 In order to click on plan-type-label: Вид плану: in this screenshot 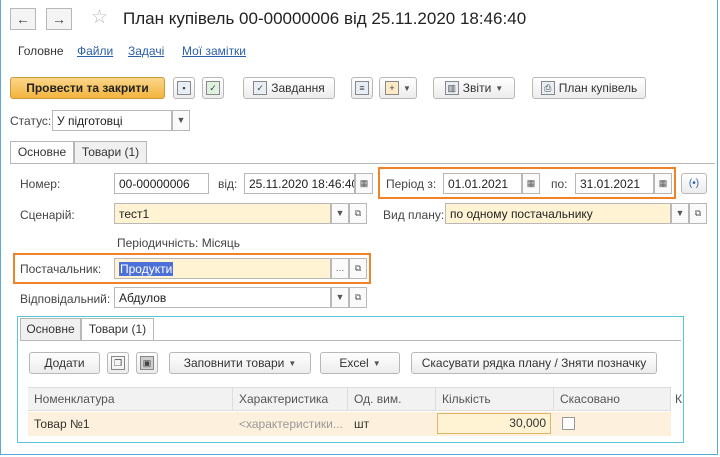, I will do `click(414, 215)`.